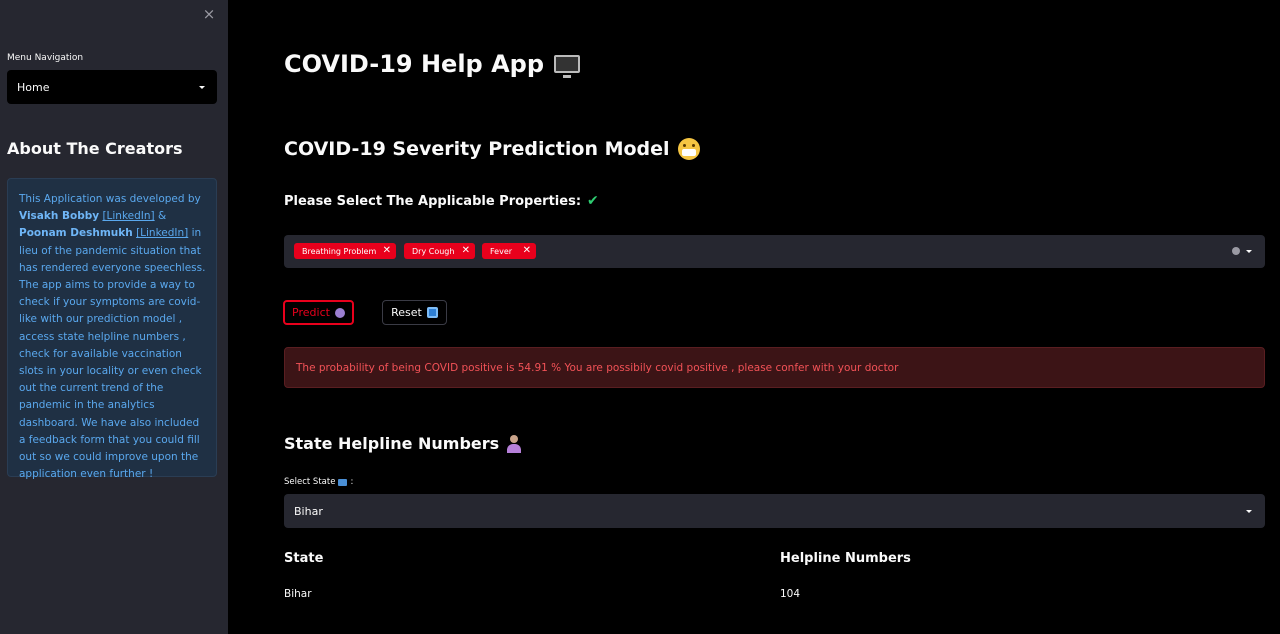  I want to click on tag-breathing-problem: Breathing Problem ✕, so click(345, 251).